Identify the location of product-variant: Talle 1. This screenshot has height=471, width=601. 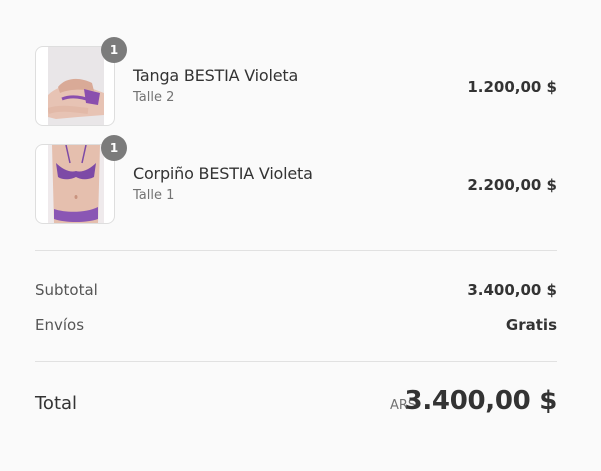
(154, 195).